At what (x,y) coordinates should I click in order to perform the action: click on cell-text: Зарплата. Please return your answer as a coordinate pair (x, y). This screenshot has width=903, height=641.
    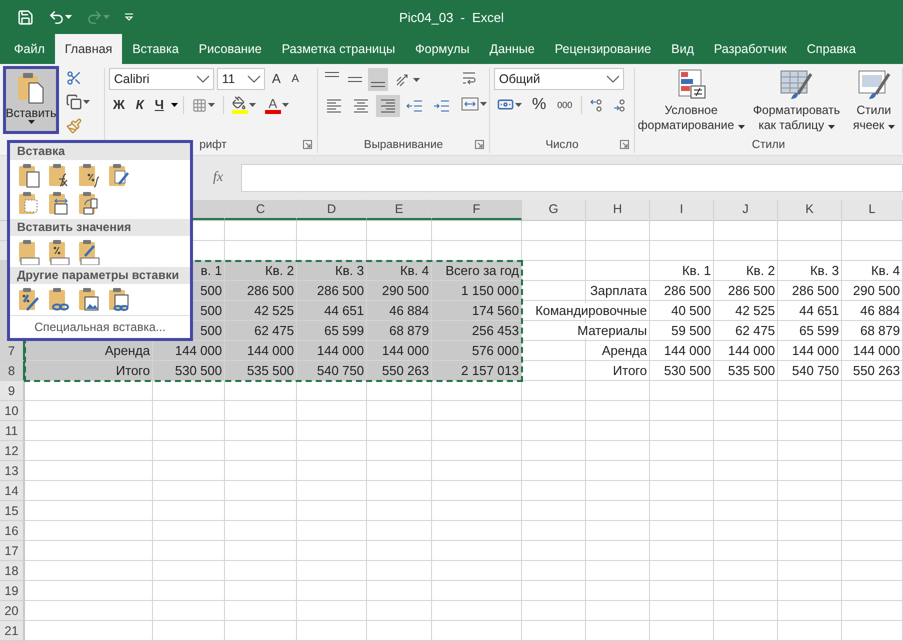
    Looking at the image, I should click on (618, 290).